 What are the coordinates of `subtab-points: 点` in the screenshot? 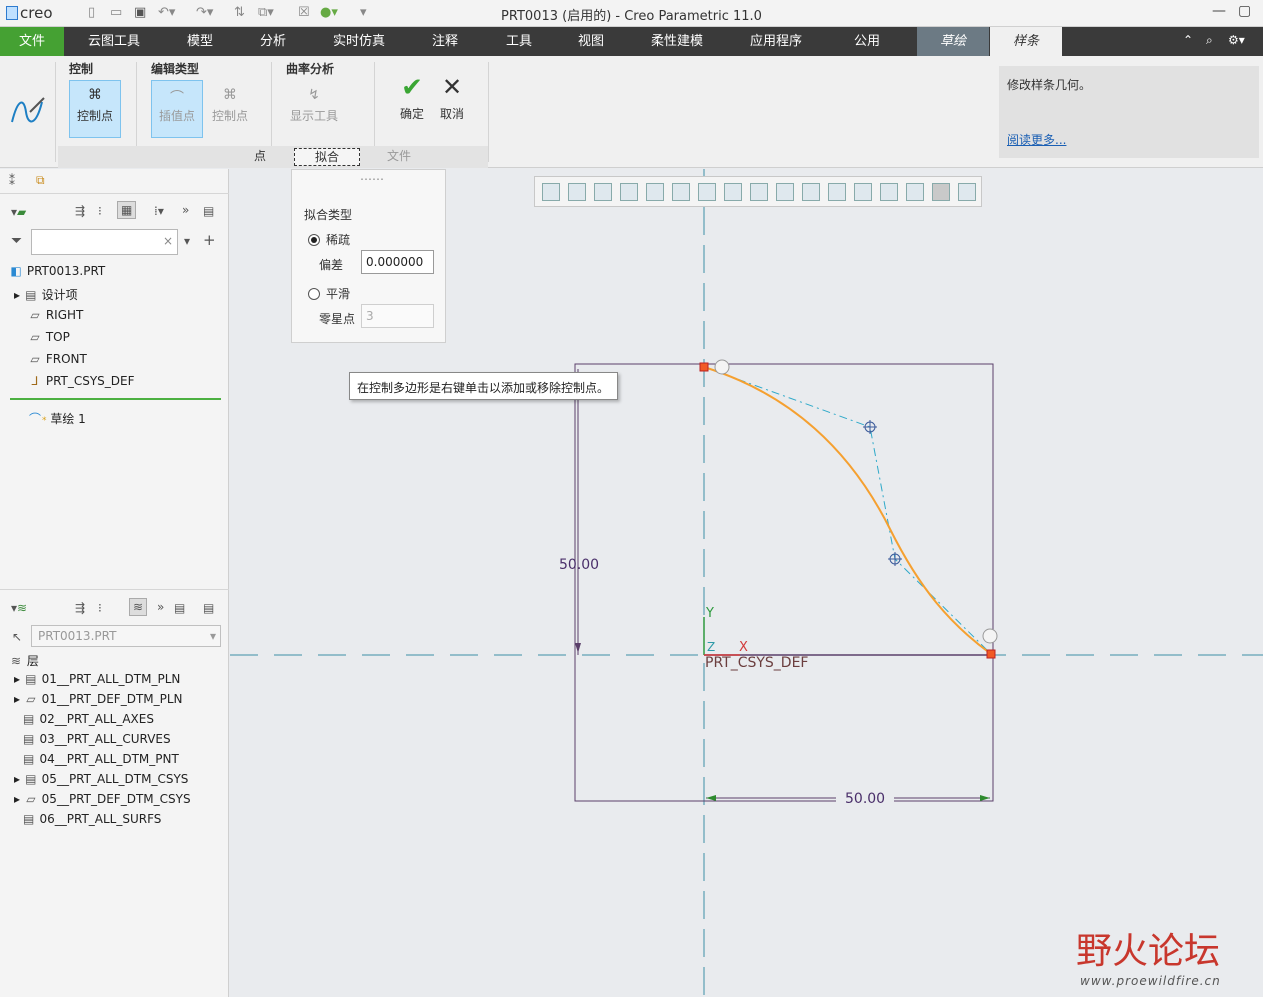 It's located at (260, 157).